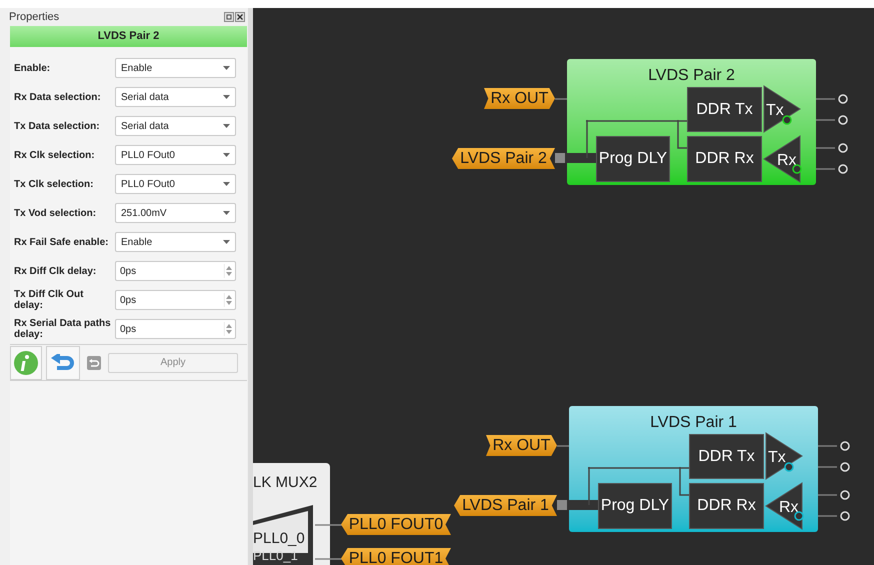  I want to click on signal-tag: PLL0 FOUT1, so click(396, 556).